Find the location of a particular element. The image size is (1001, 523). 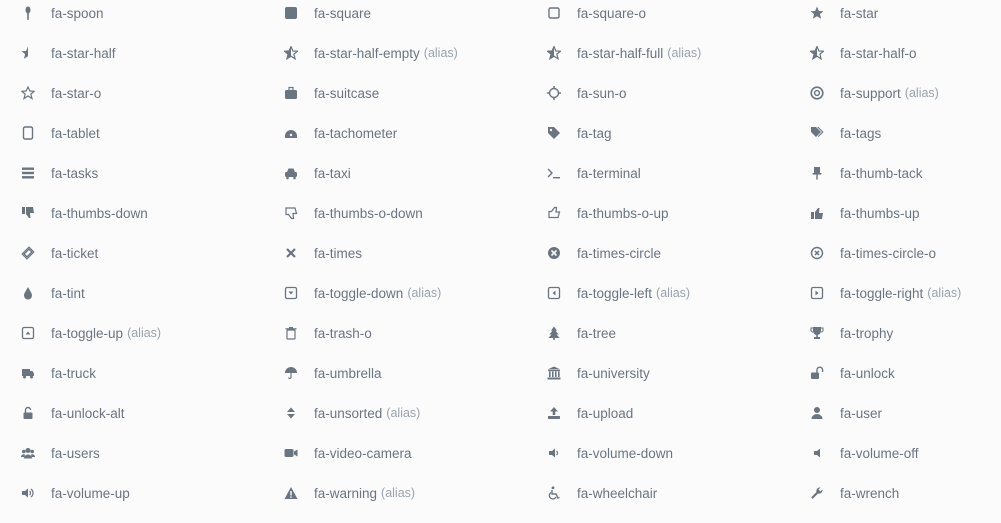

icon-entry: fa-volume-down is located at coordinates (657, 453).